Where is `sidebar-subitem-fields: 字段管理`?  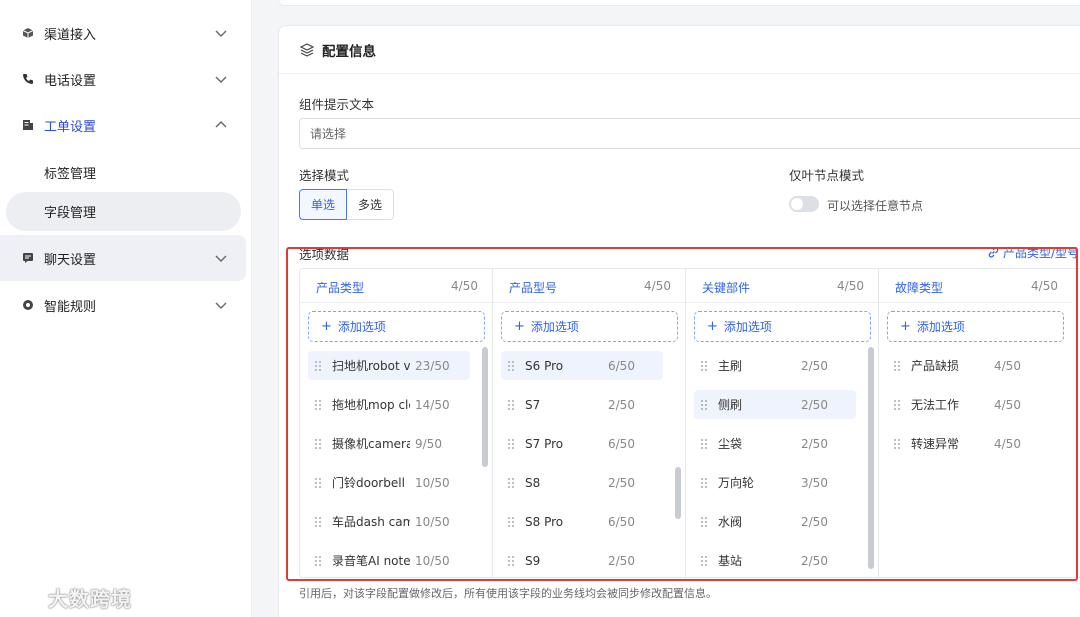
sidebar-subitem-fields: 字段管理 is located at coordinates (123, 211).